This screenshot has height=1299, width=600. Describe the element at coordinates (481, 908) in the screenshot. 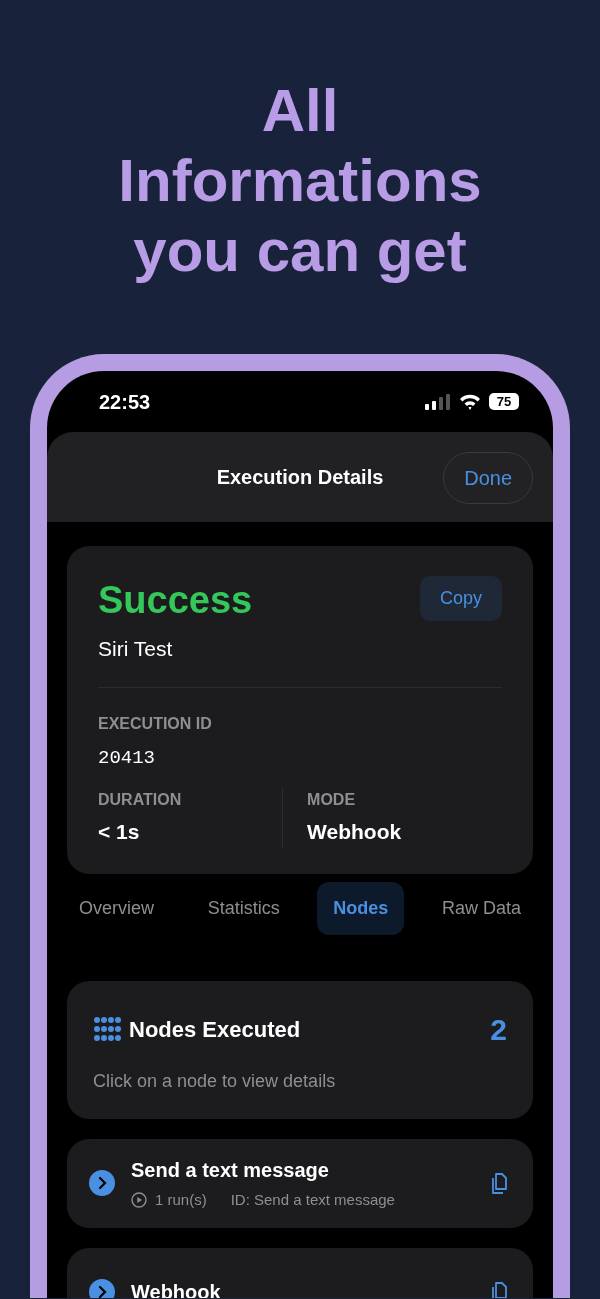

I see `tab: Raw Data` at that location.